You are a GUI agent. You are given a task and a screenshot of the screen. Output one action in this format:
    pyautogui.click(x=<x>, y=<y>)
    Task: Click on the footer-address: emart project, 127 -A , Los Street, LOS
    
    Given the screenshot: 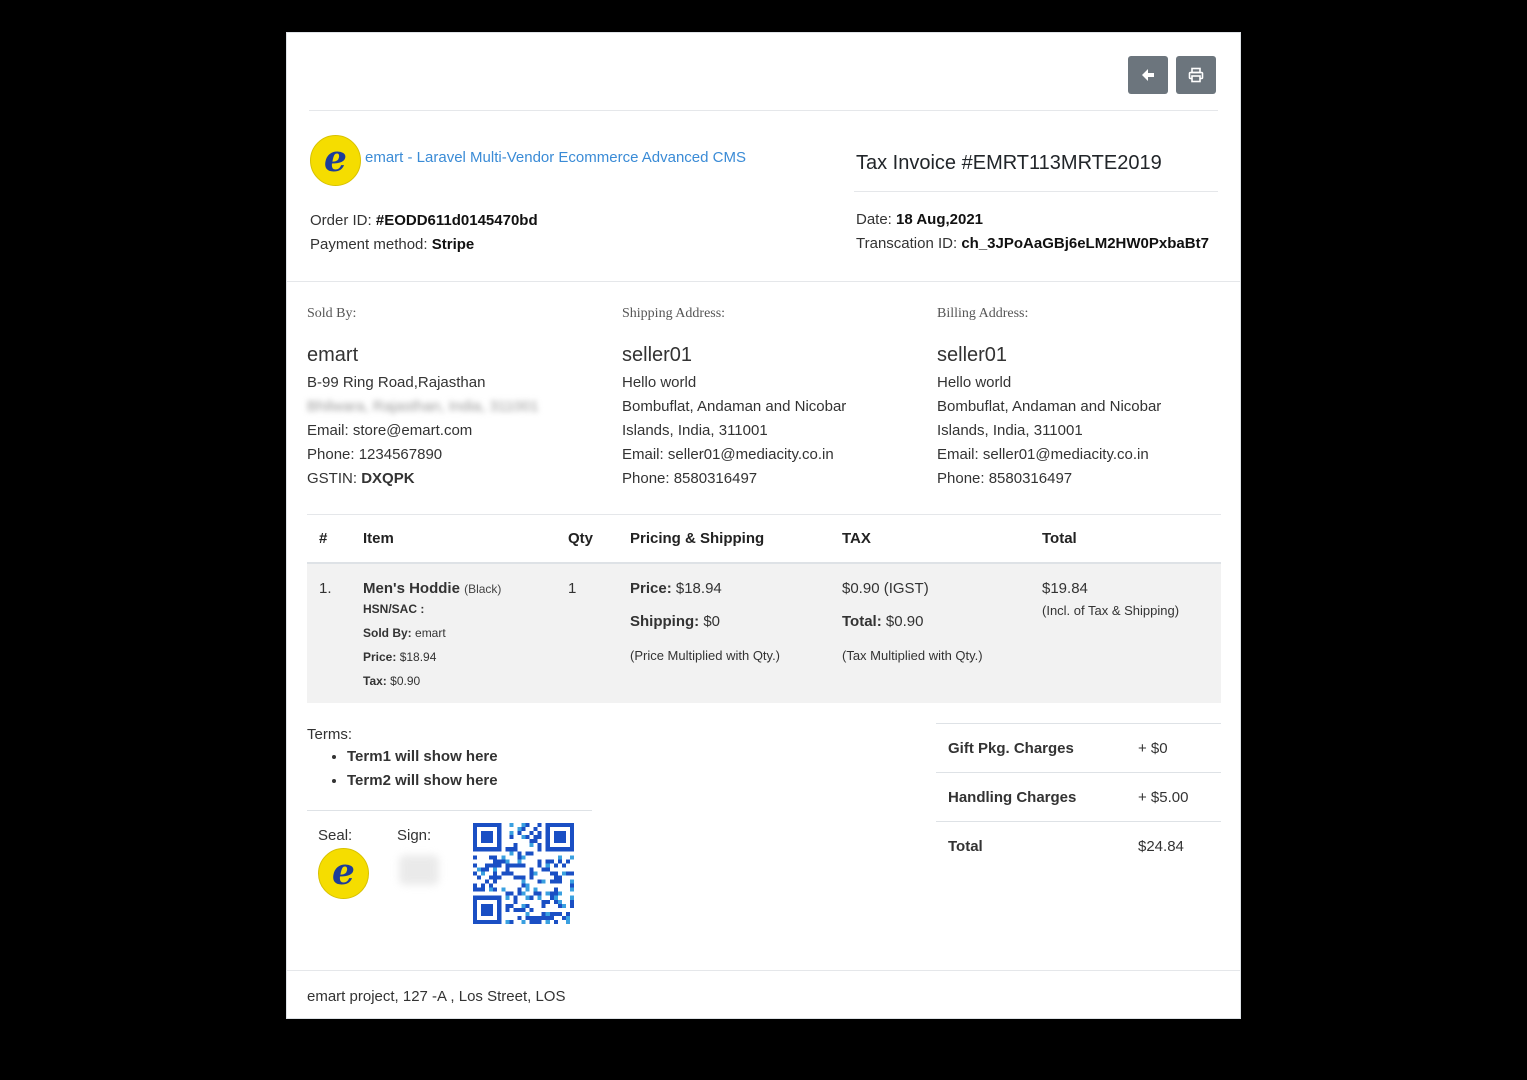 What is the action you would take?
    pyautogui.click(x=436, y=996)
    